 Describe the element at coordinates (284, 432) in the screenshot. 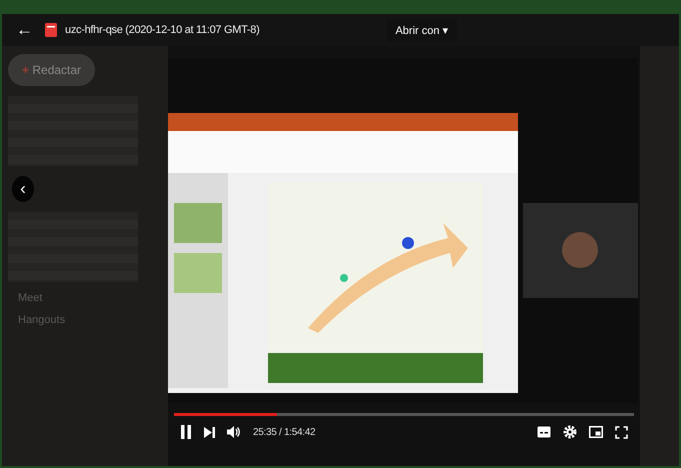

I see `time-display: 25:35 / 1:54:42` at that location.